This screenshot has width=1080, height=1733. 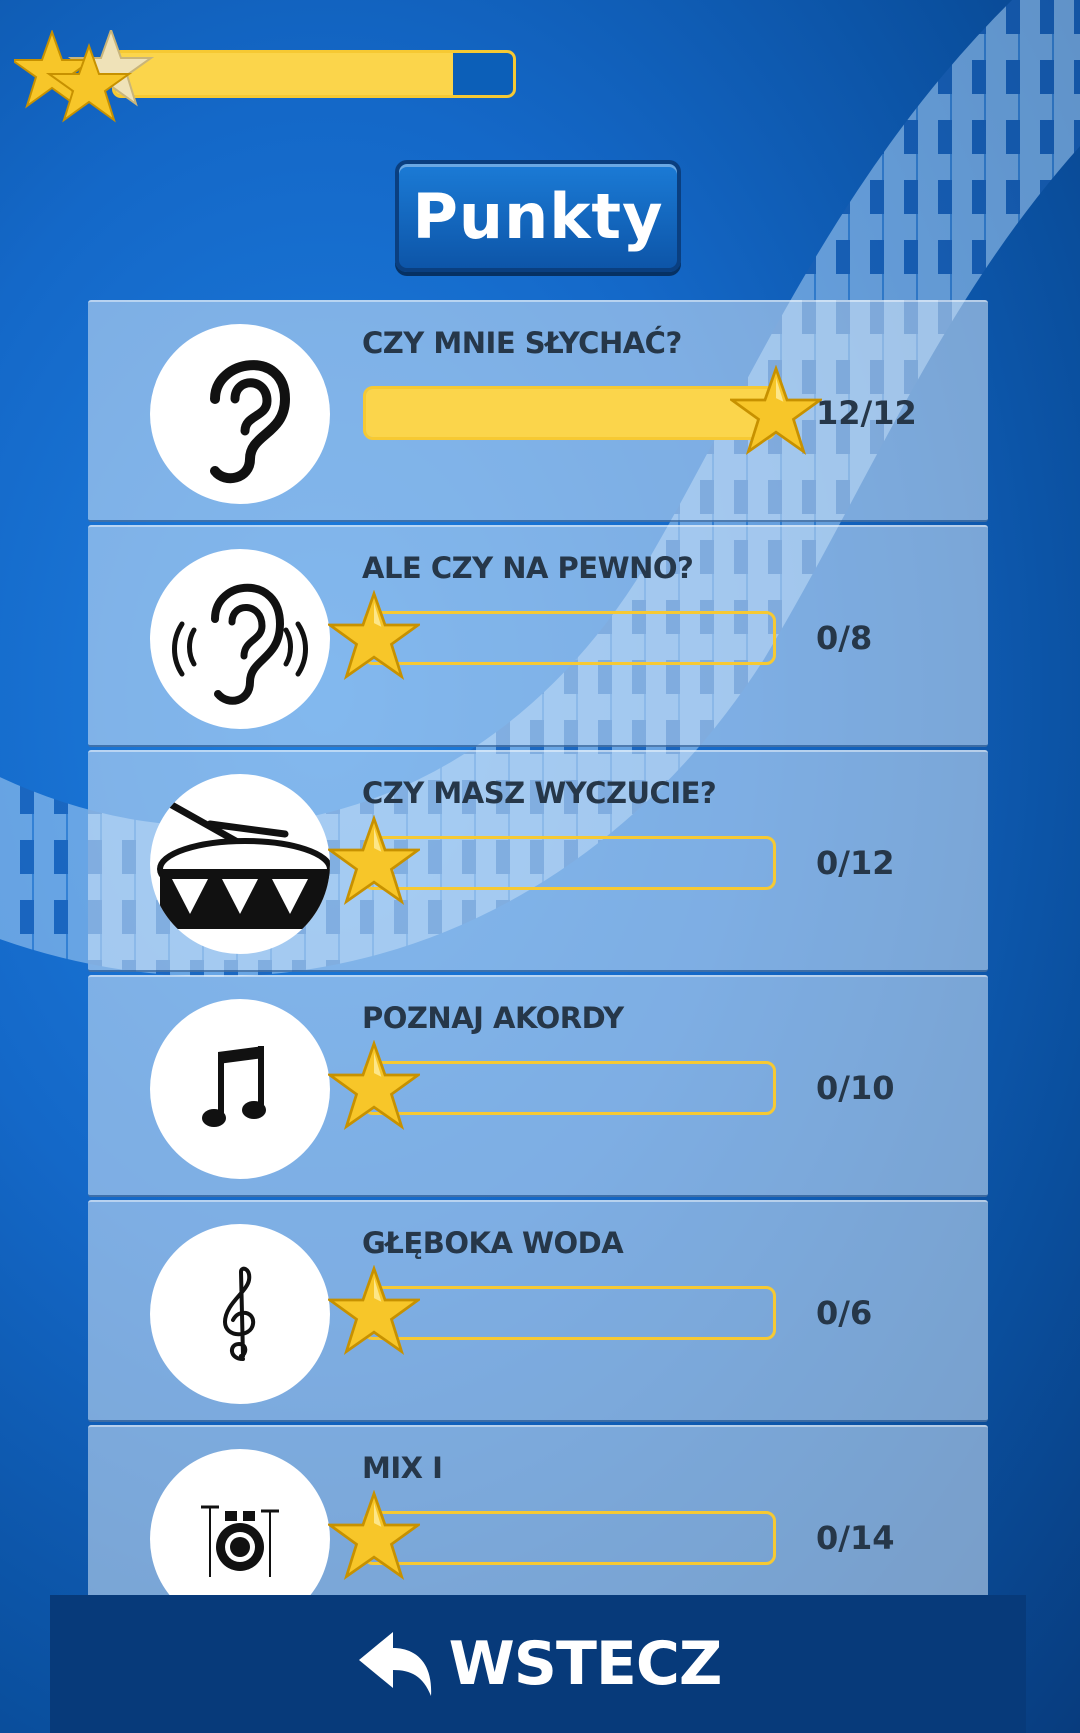 I want to click on level-row: GŁĘBOKA WODA 0/6, so click(x=538, y=1311).